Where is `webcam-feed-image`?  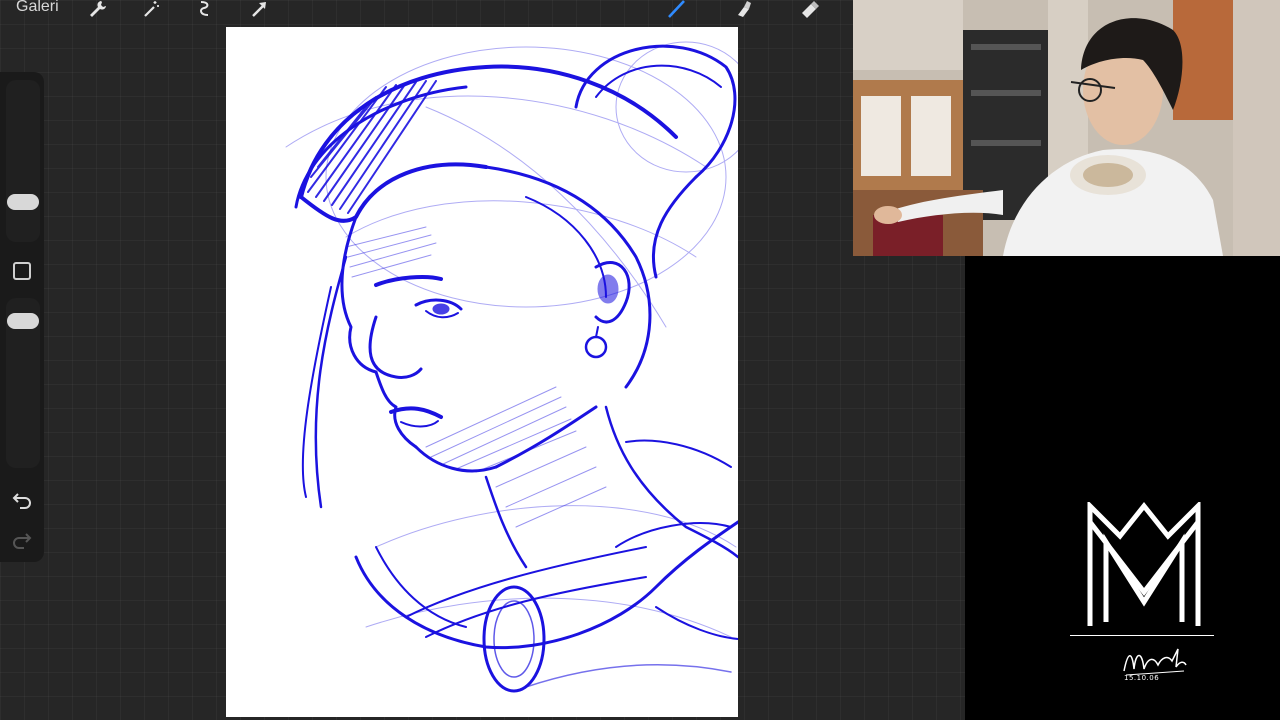
webcam-feed-image is located at coordinates (1066, 128).